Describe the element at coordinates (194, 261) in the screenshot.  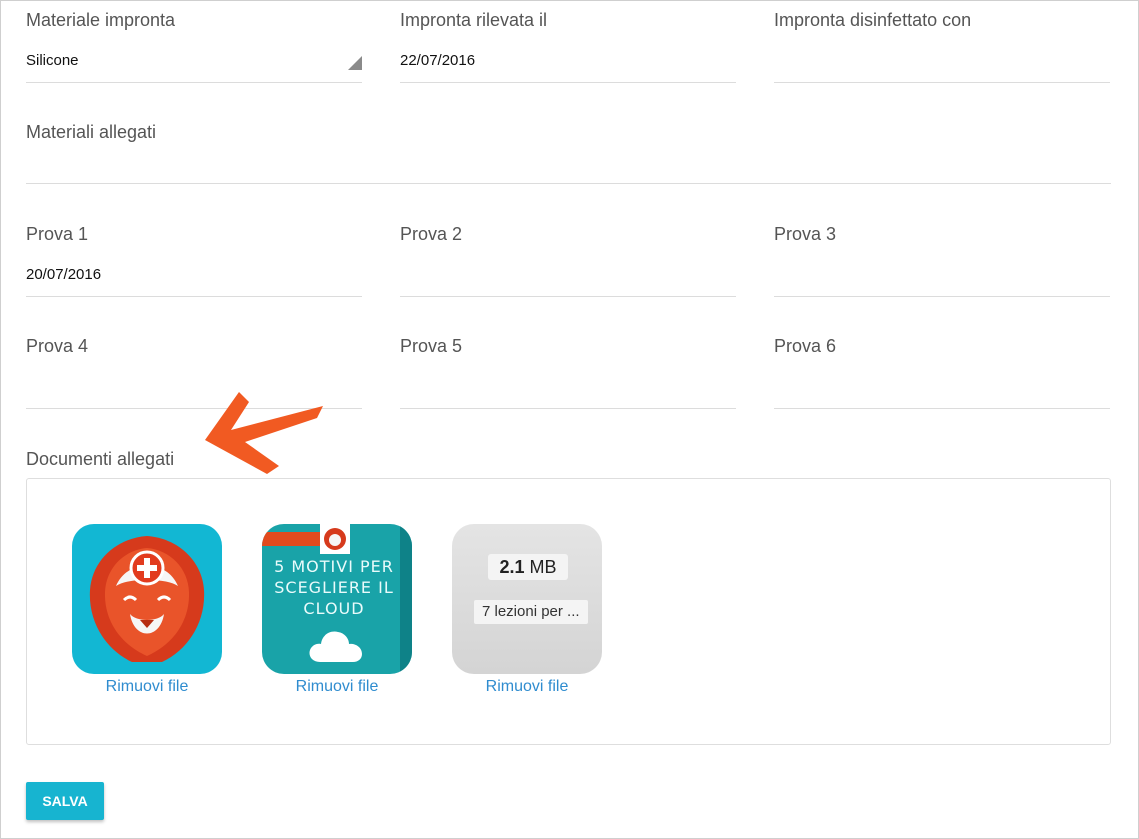
I see `prova-1-field: Prova 1 20/07/2016` at that location.